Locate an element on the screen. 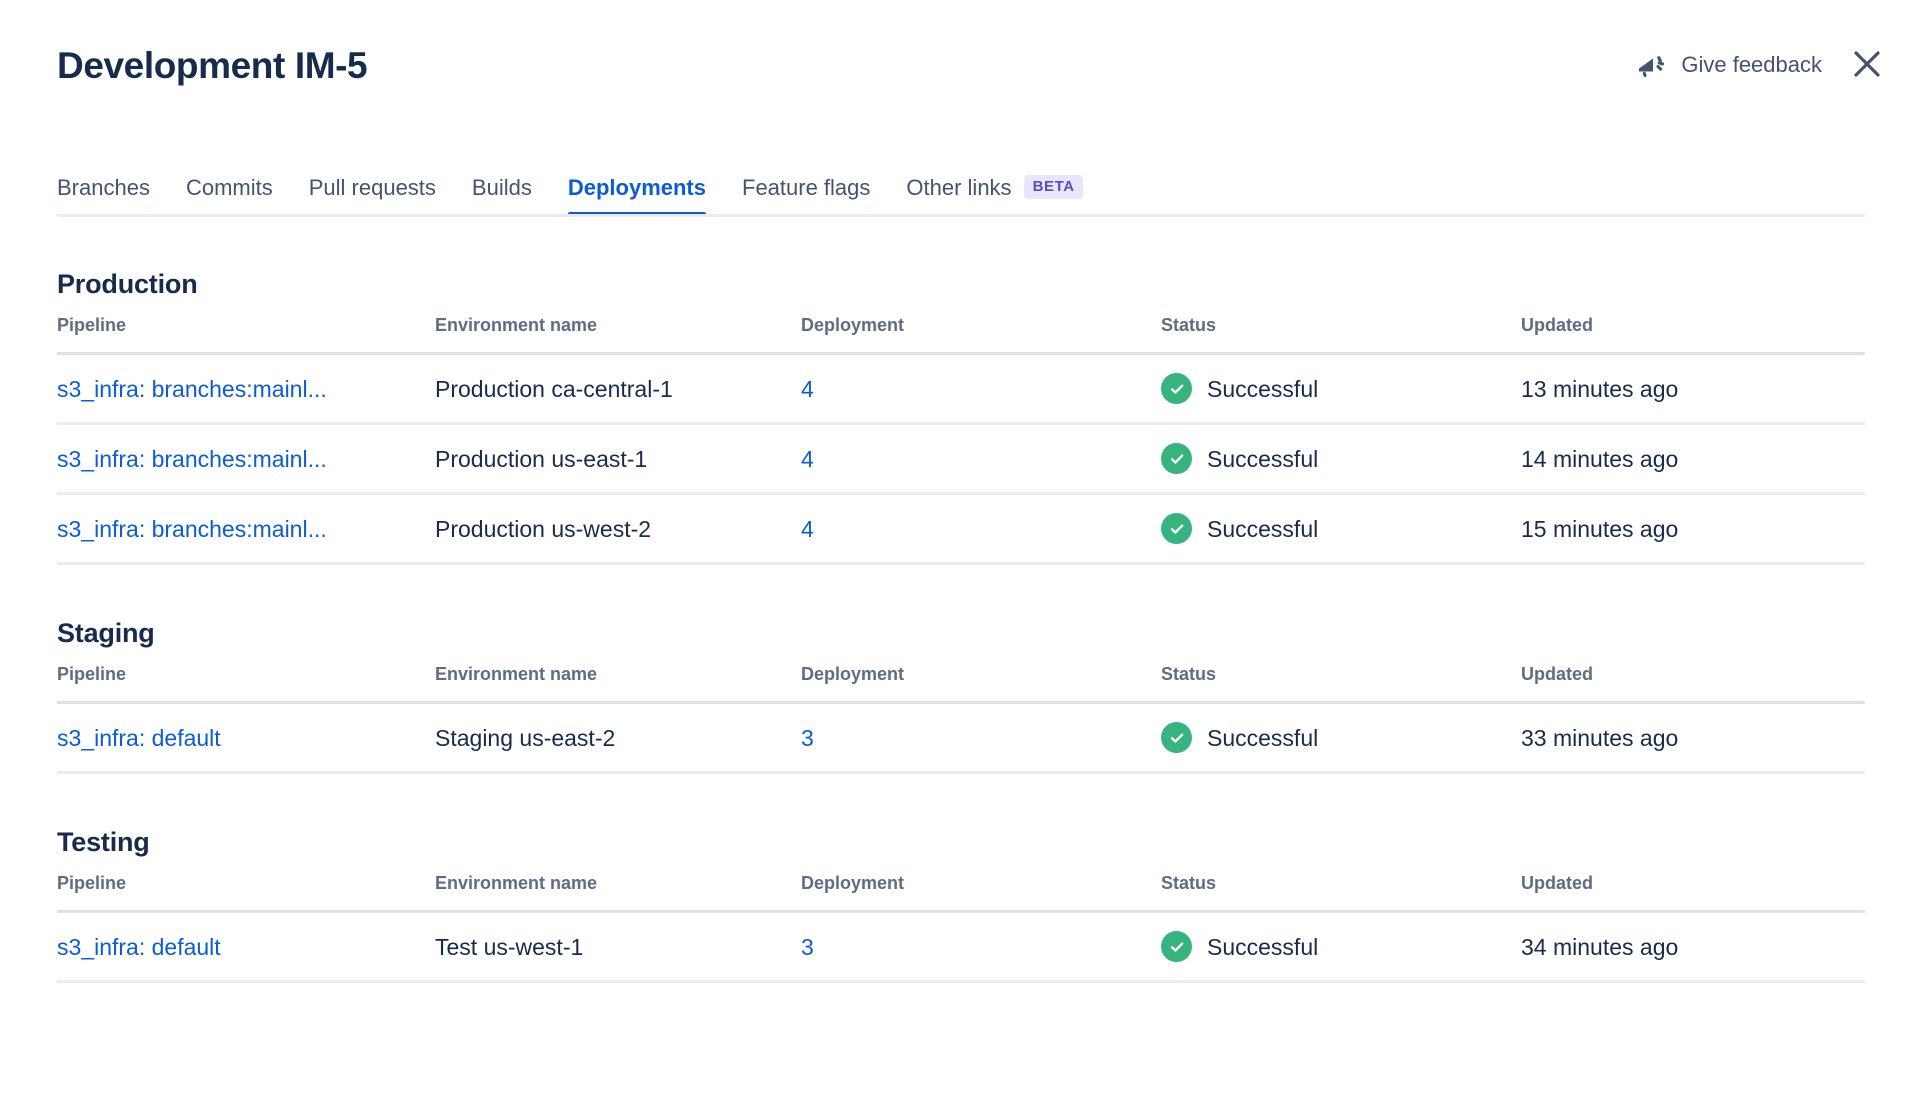 Image resolution: width=1930 pixels, height=1120 pixels. close-button is located at coordinates (1867, 65).